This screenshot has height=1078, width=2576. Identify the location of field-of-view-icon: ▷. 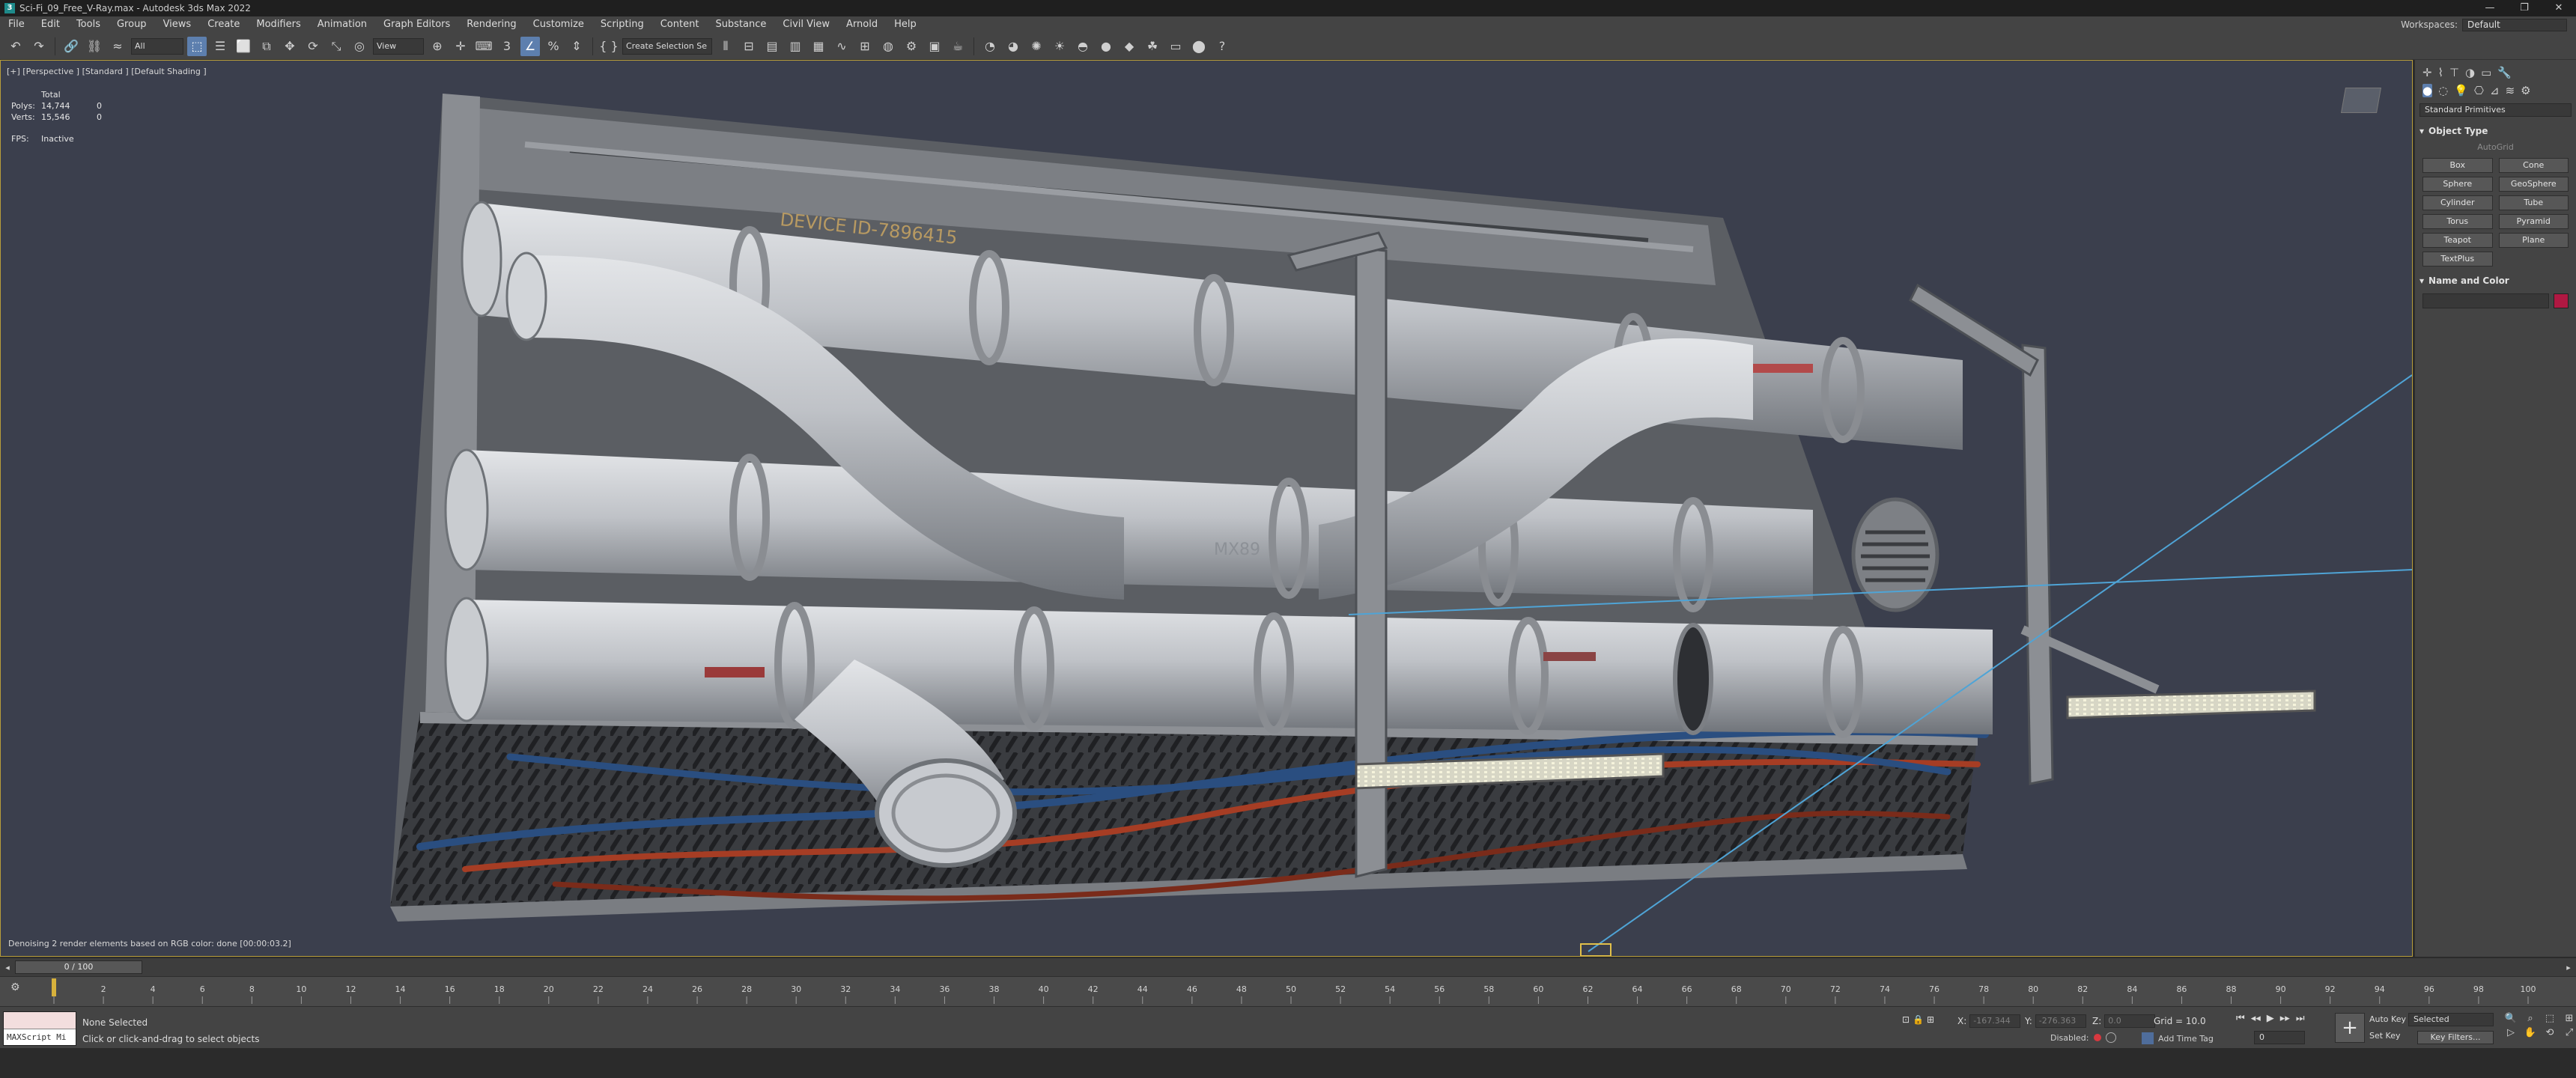
(2511, 1032).